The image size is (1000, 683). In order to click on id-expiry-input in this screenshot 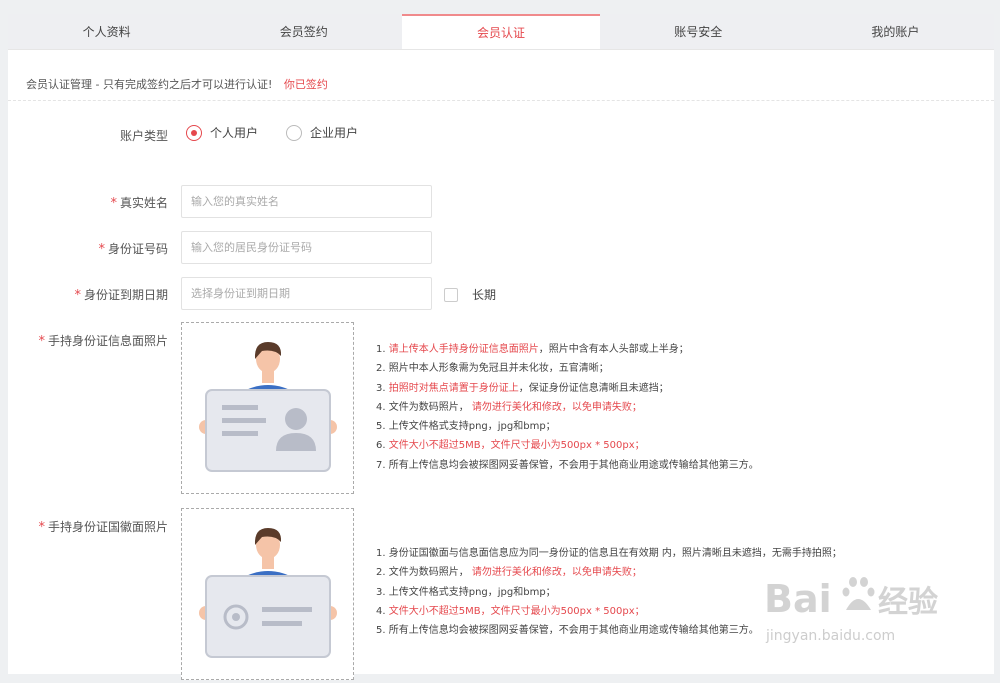, I will do `click(306, 293)`.